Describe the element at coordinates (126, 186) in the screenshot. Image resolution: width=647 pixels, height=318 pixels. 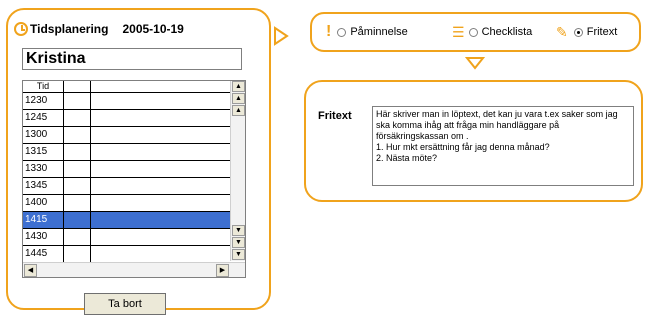
I see `table-row: 1345` at that location.